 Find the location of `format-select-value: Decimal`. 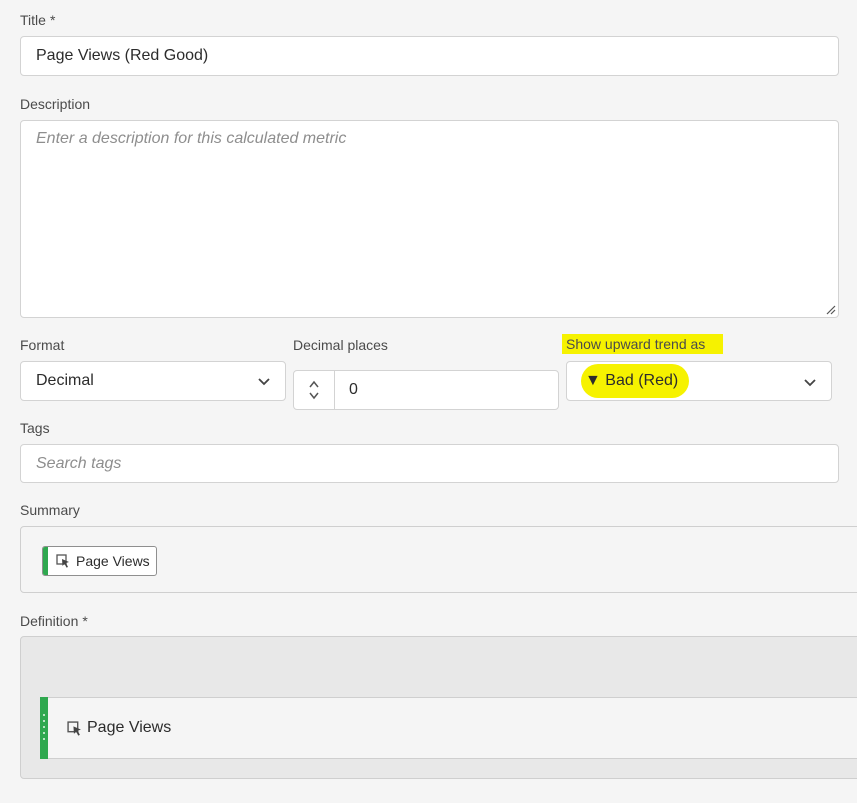

format-select-value: Decimal is located at coordinates (65, 380).